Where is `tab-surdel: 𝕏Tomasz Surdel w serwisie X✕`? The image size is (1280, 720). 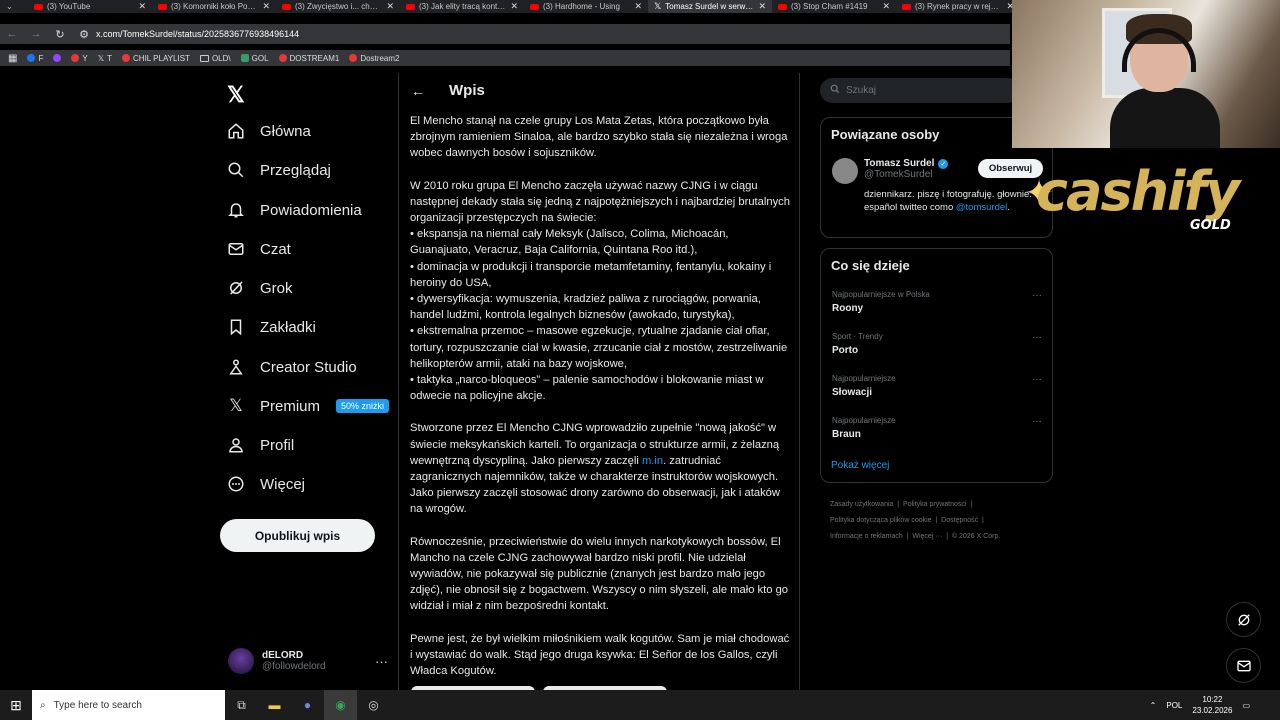 tab-surdel: 𝕏Tomasz Surdel w serwisie X✕ is located at coordinates (710, 6).